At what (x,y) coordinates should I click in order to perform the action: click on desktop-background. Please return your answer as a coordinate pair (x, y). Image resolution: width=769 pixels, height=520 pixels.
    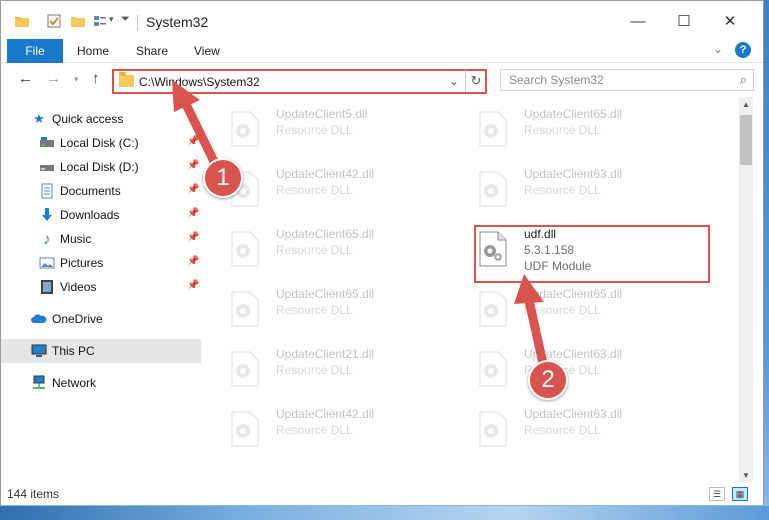
    Looking at the image, I should click on (384, 513).